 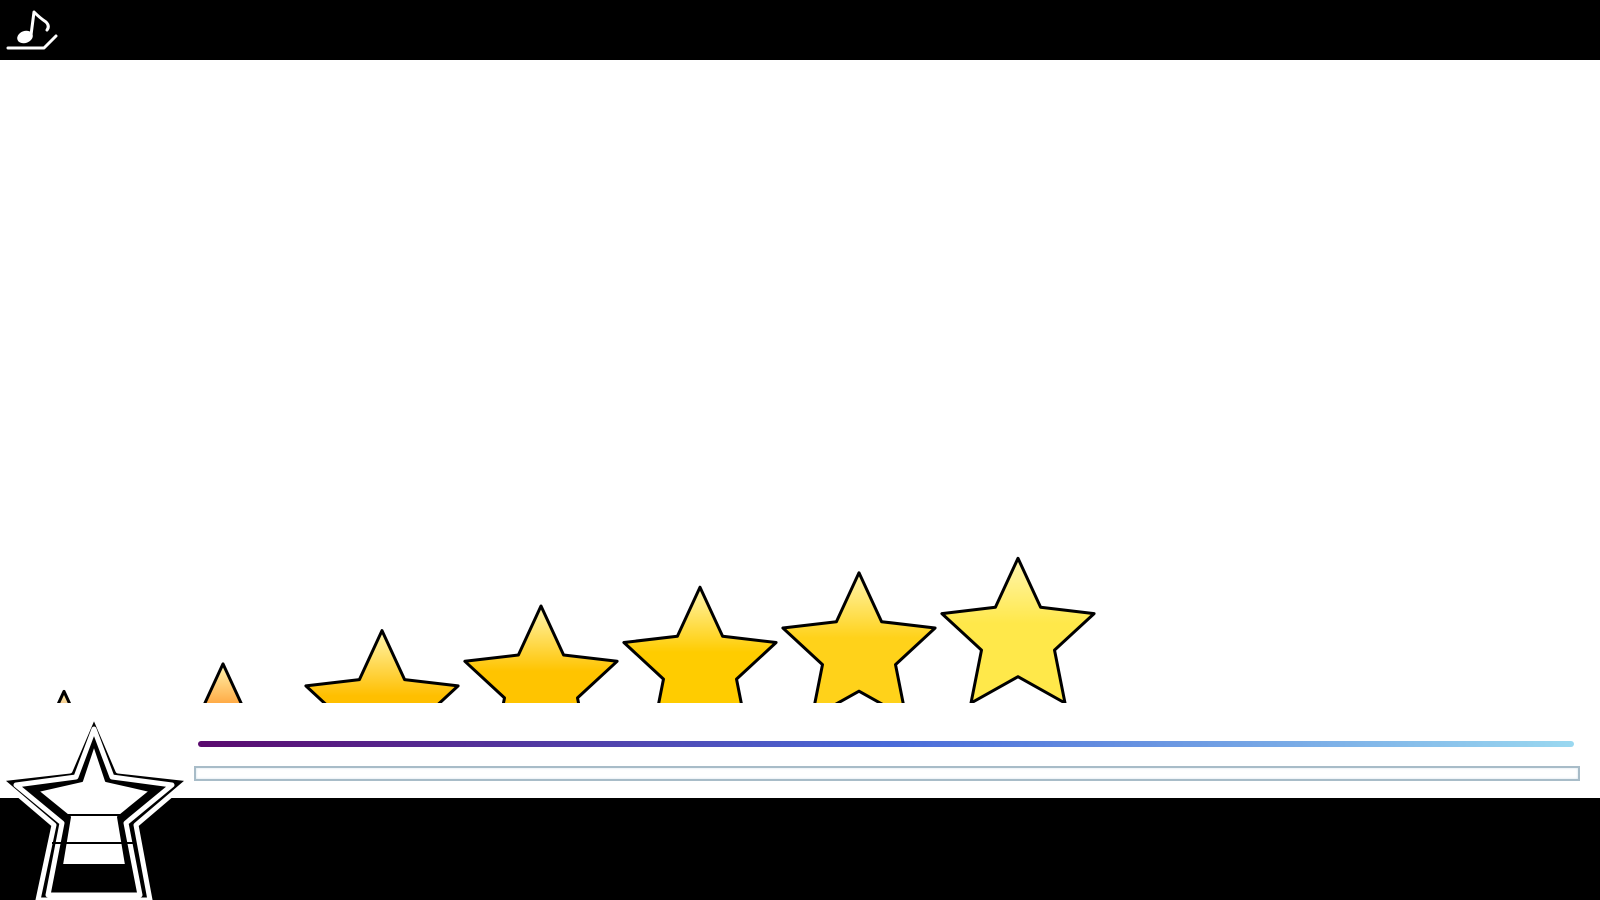 I want to click on bottom-bar, so click(x=800, y=849).